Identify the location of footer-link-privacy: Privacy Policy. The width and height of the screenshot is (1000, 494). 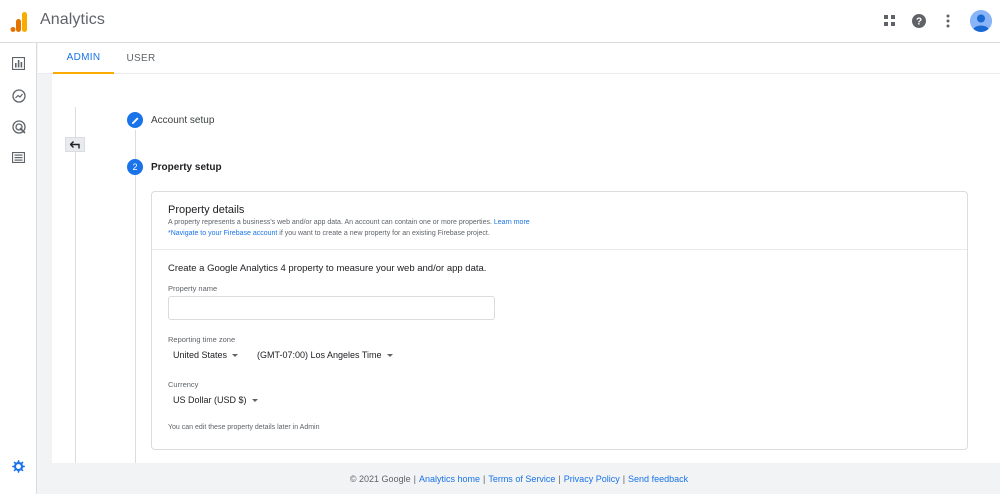
(592, 479).